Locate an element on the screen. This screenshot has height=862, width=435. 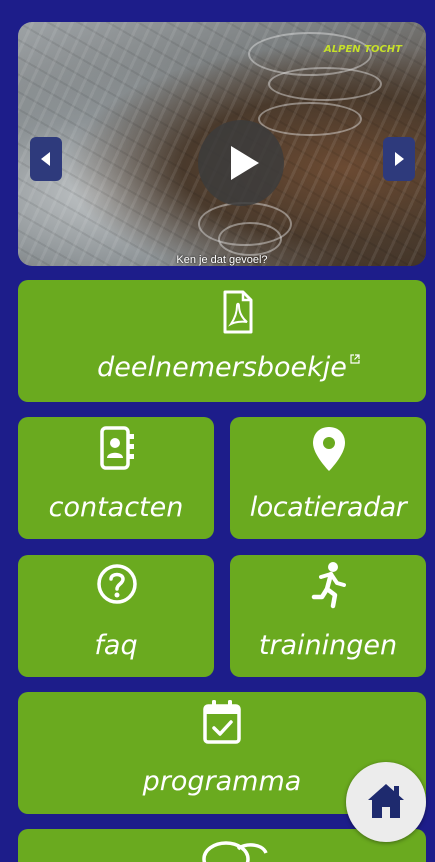
tile-faq-label: faq is located at coordinates (116, 645).